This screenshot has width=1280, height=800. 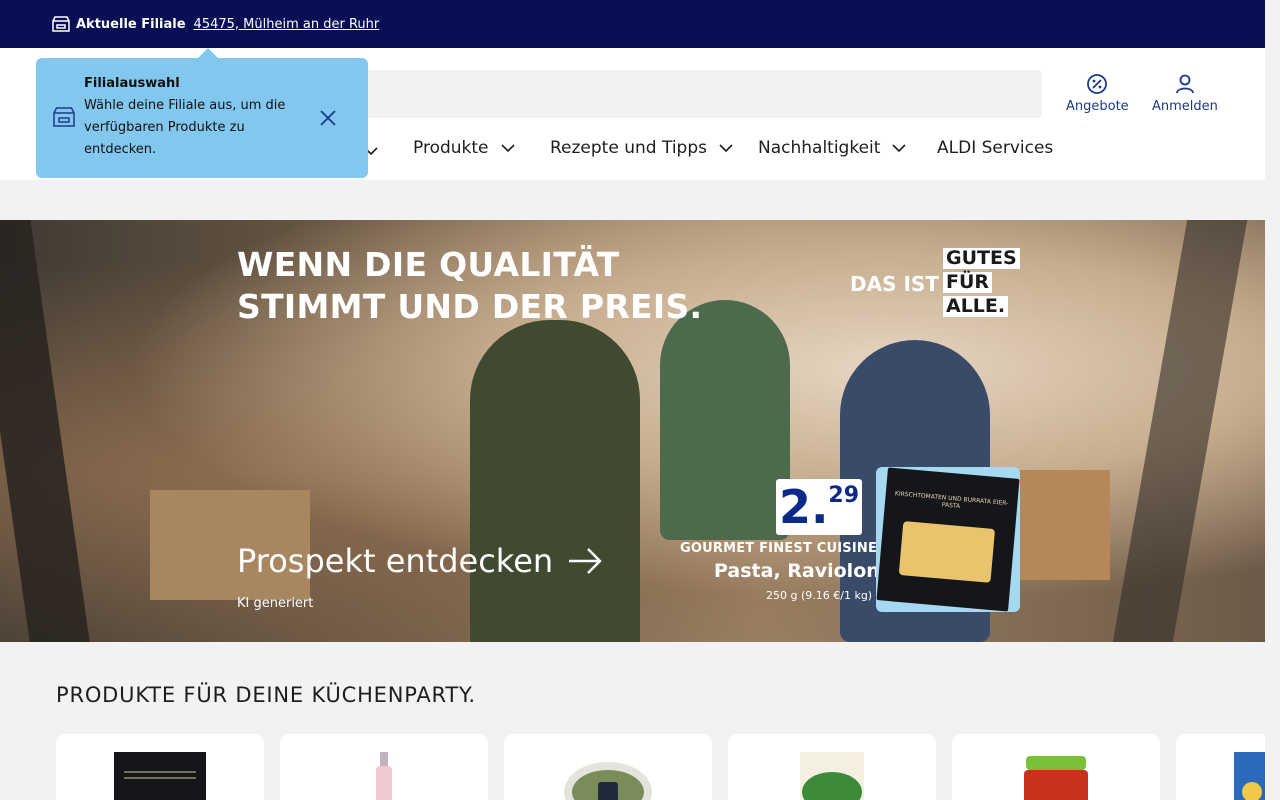 What do you see at coordinates (287, 24) in the screenshot?
I see `current-store-link: 45475, Mülheim an der Ruhr` at bounding box center [287, 24].